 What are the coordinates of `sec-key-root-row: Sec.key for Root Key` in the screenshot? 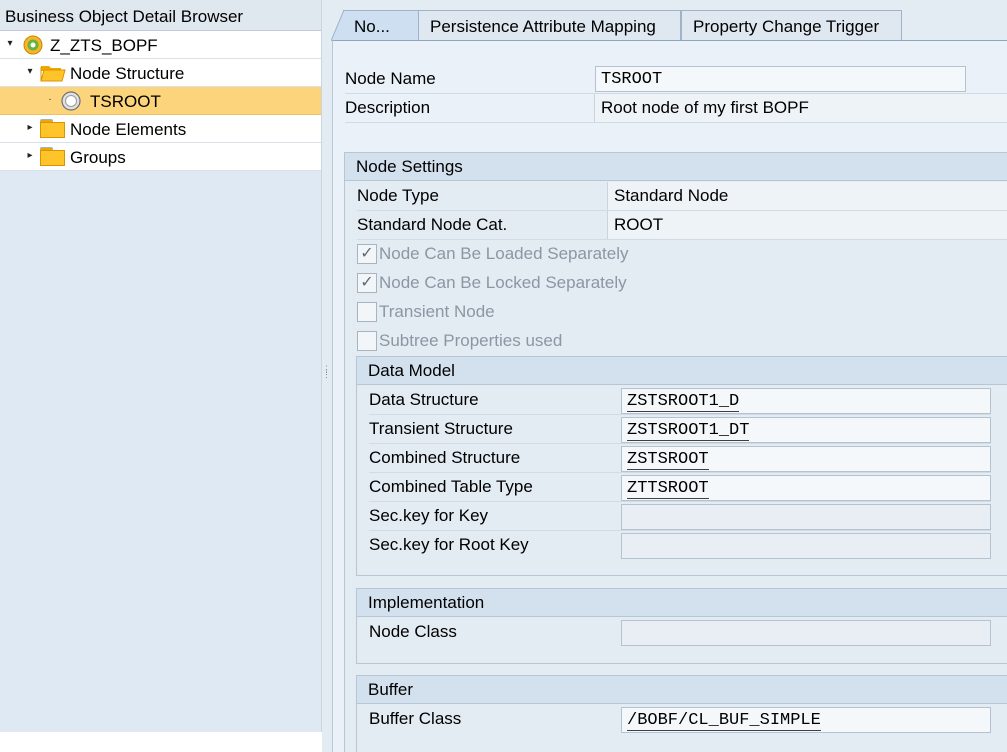 It's located at (680, 545).